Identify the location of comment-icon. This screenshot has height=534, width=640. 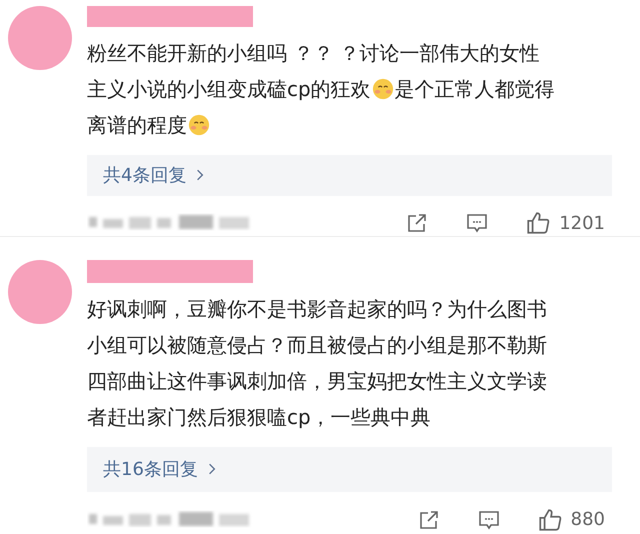
(477, 223).